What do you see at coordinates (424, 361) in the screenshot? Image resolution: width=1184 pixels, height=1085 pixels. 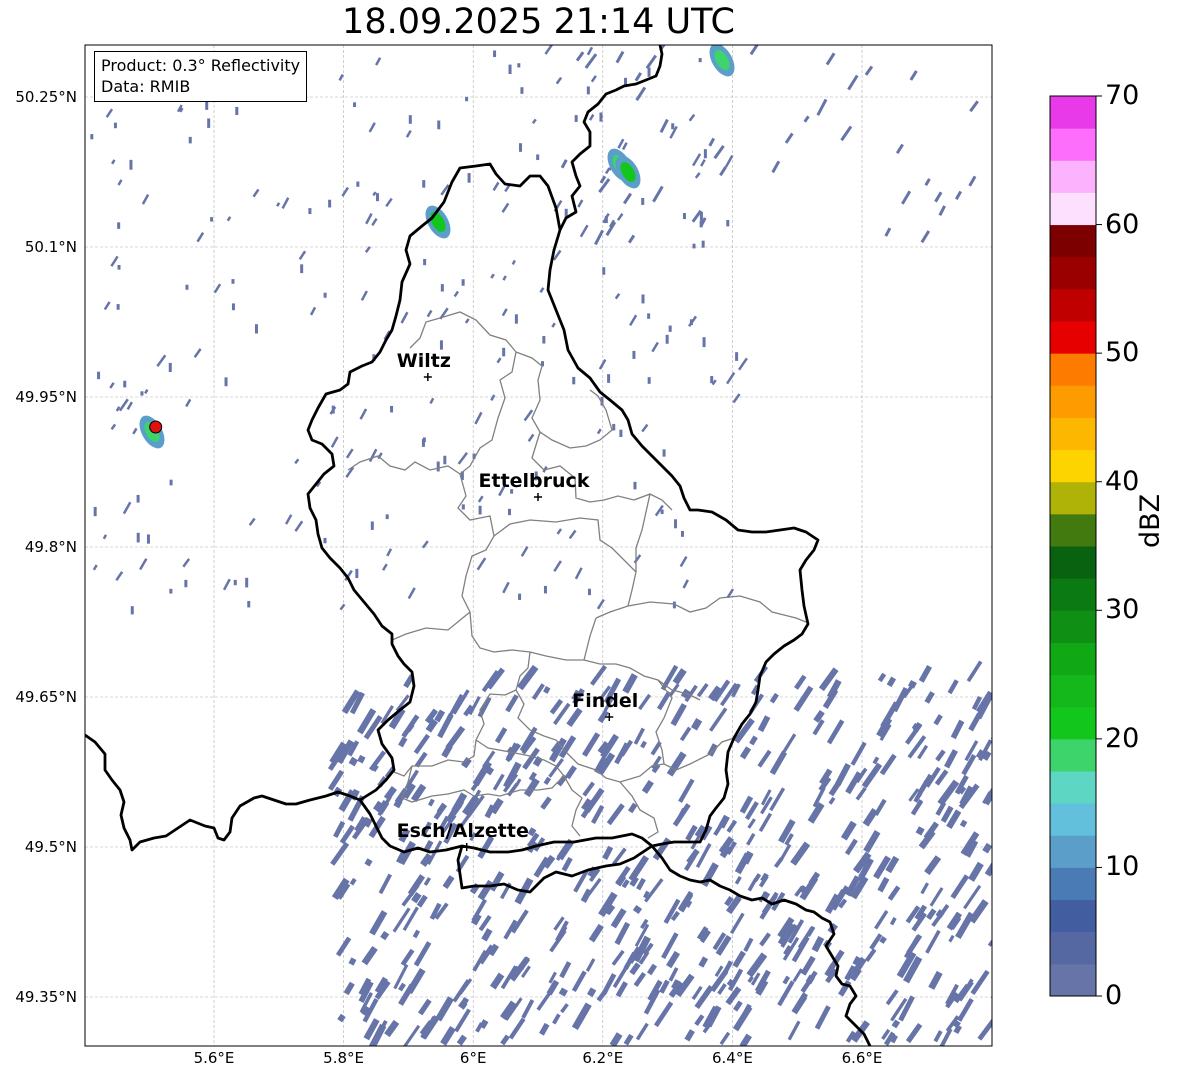 I see `city-label: Wiltz` at bounding box center [424, 361].